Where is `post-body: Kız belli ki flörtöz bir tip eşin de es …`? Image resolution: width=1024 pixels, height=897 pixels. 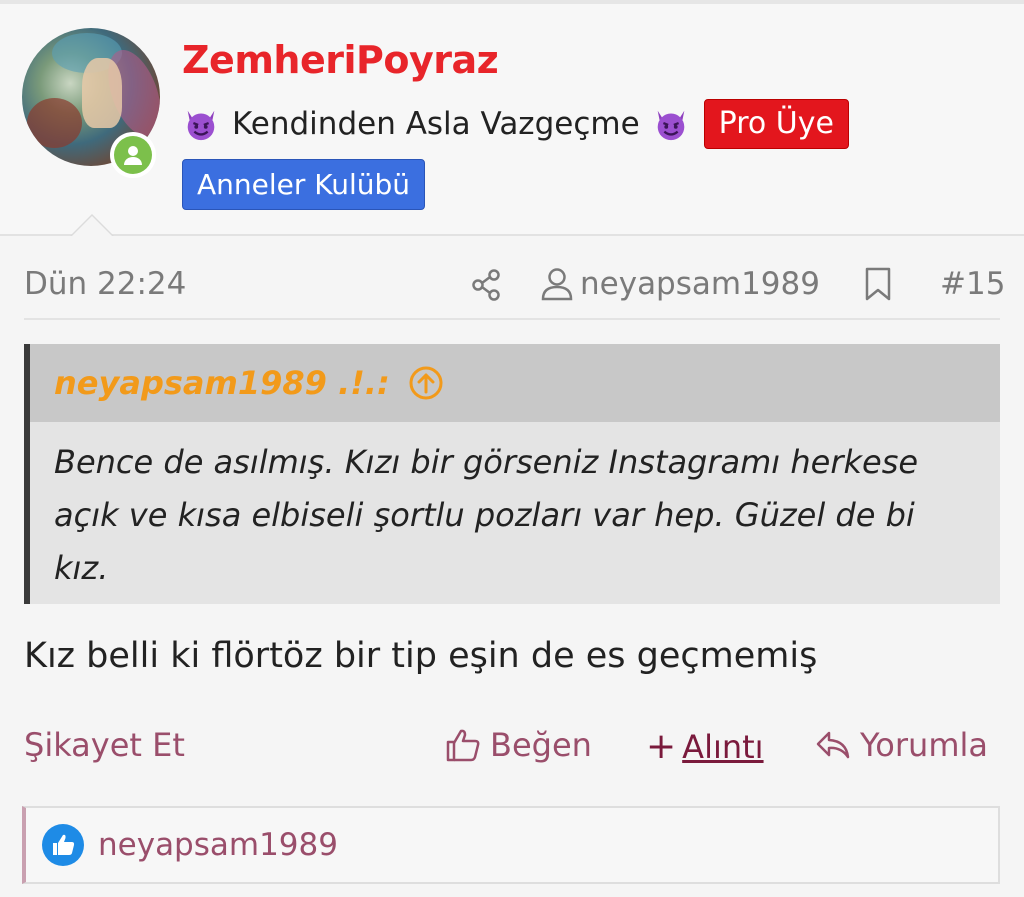
post-body: Kız belli ki flörtöz bir tip eşin de es … is located at coordinates (421, 656).